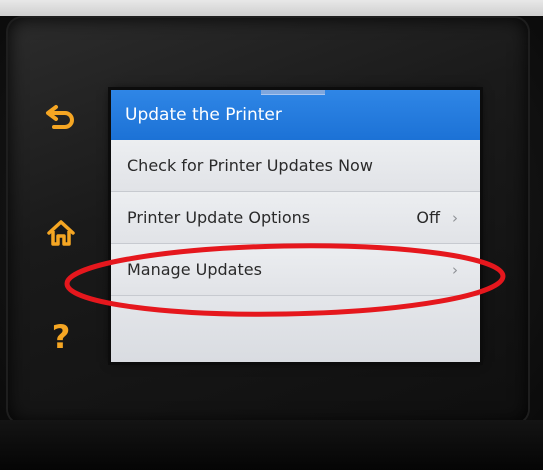  What do you see at coordinates (295, 115) in the screenshot?
I see `screen-title-bar: Update the Printer` at bounding box center [295, 115].